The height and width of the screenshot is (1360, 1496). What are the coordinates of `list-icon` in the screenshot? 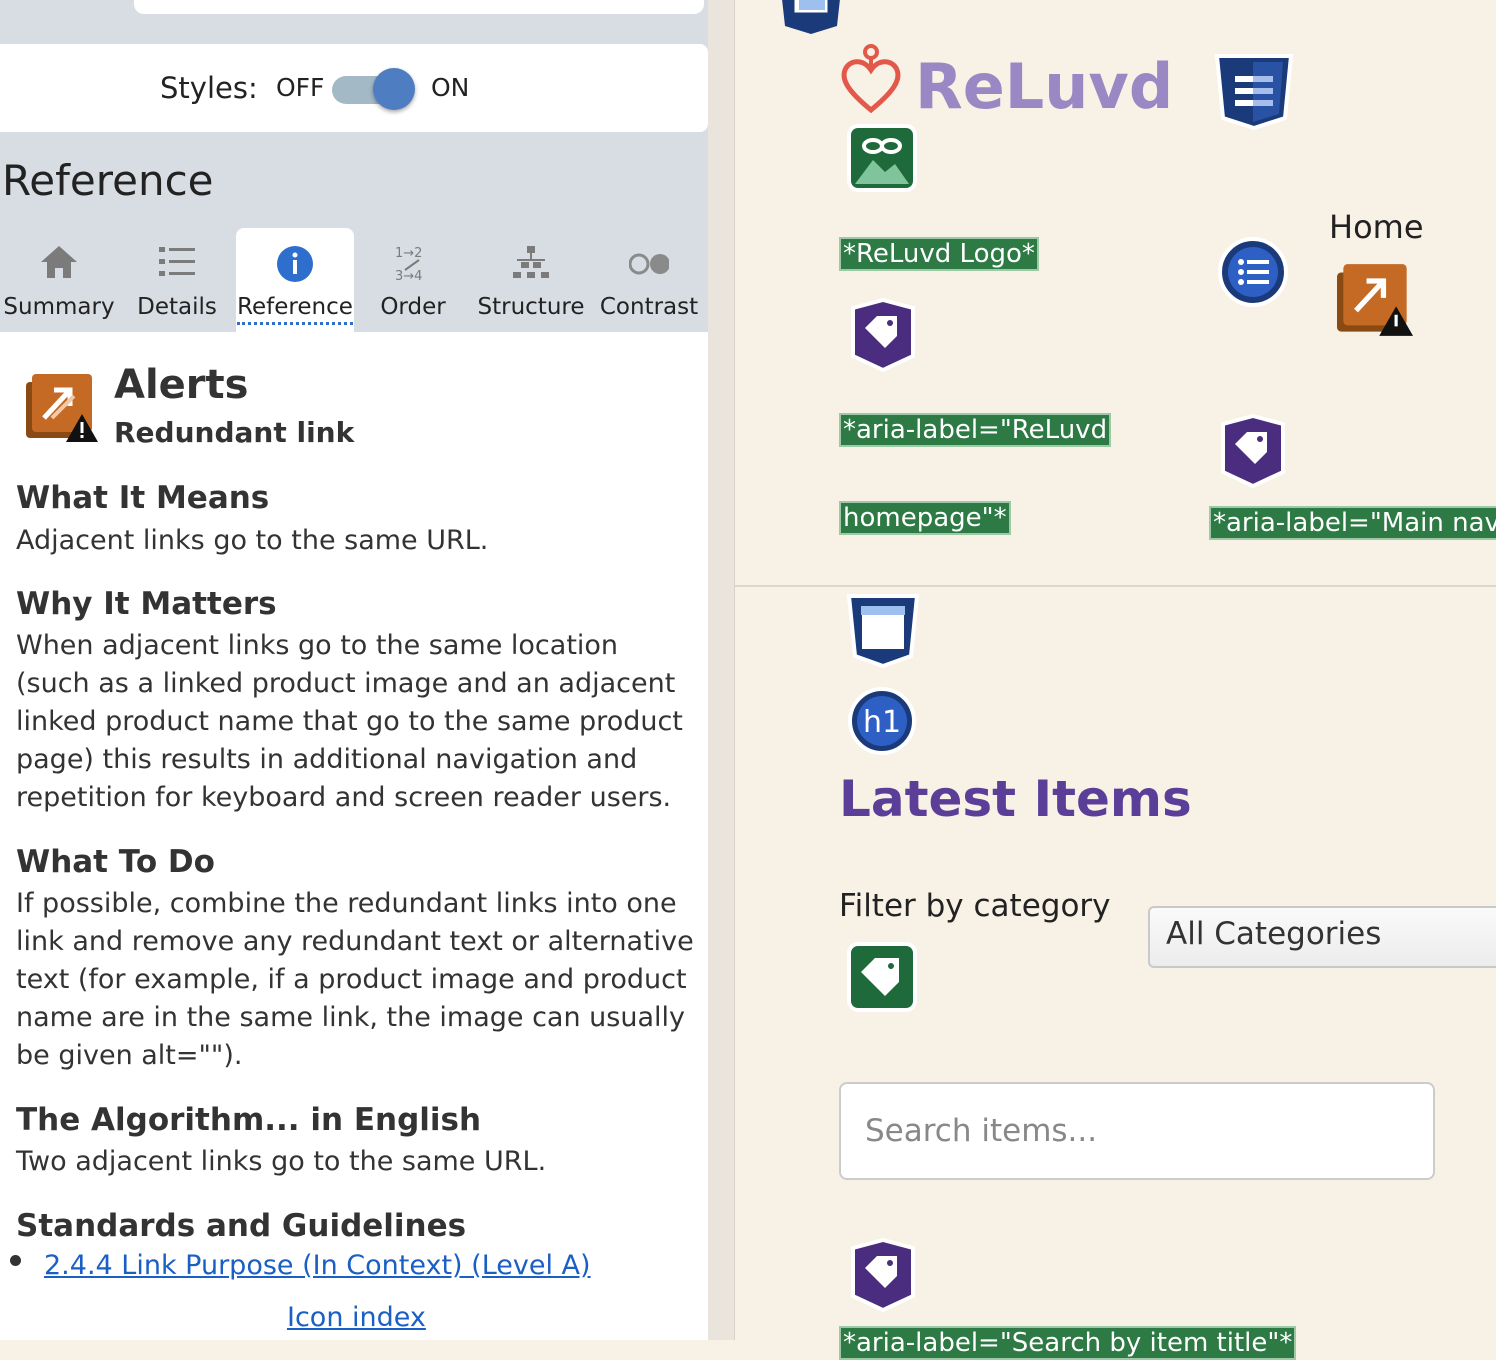 It's located at (177, 261).